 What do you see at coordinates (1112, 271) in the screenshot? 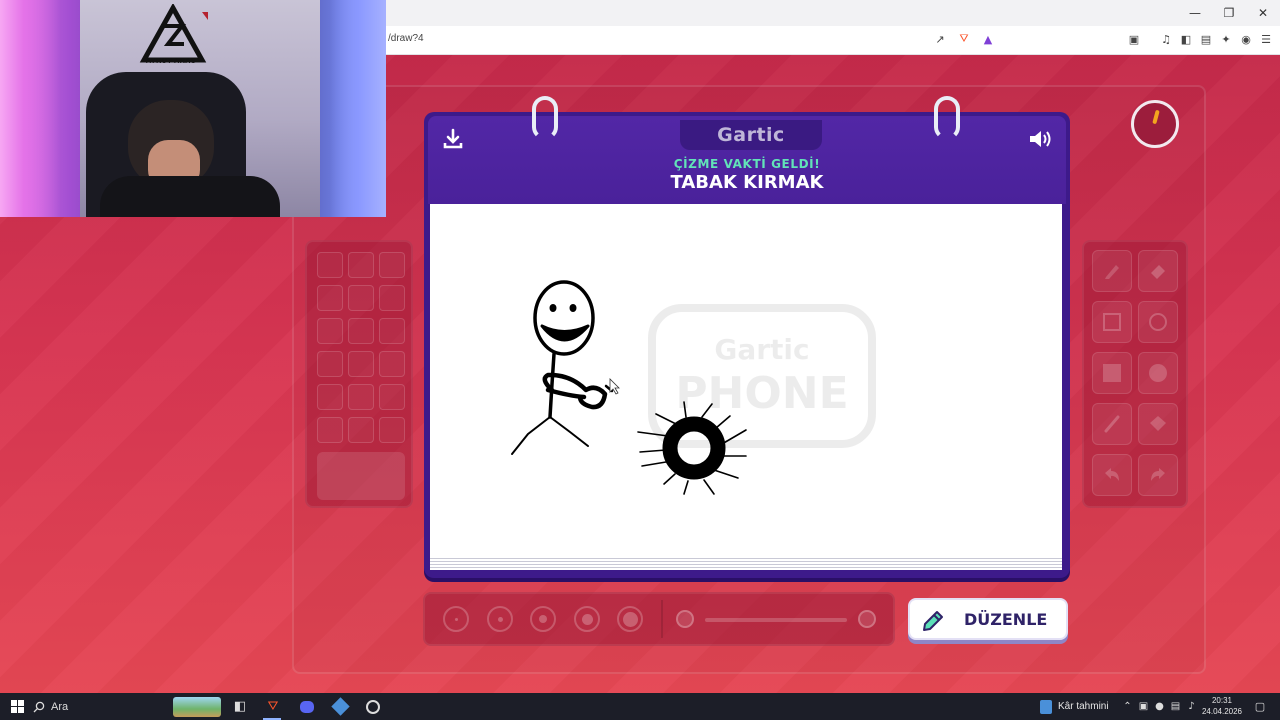
I see `pencil-tool` at bounding box center [1112, 271].